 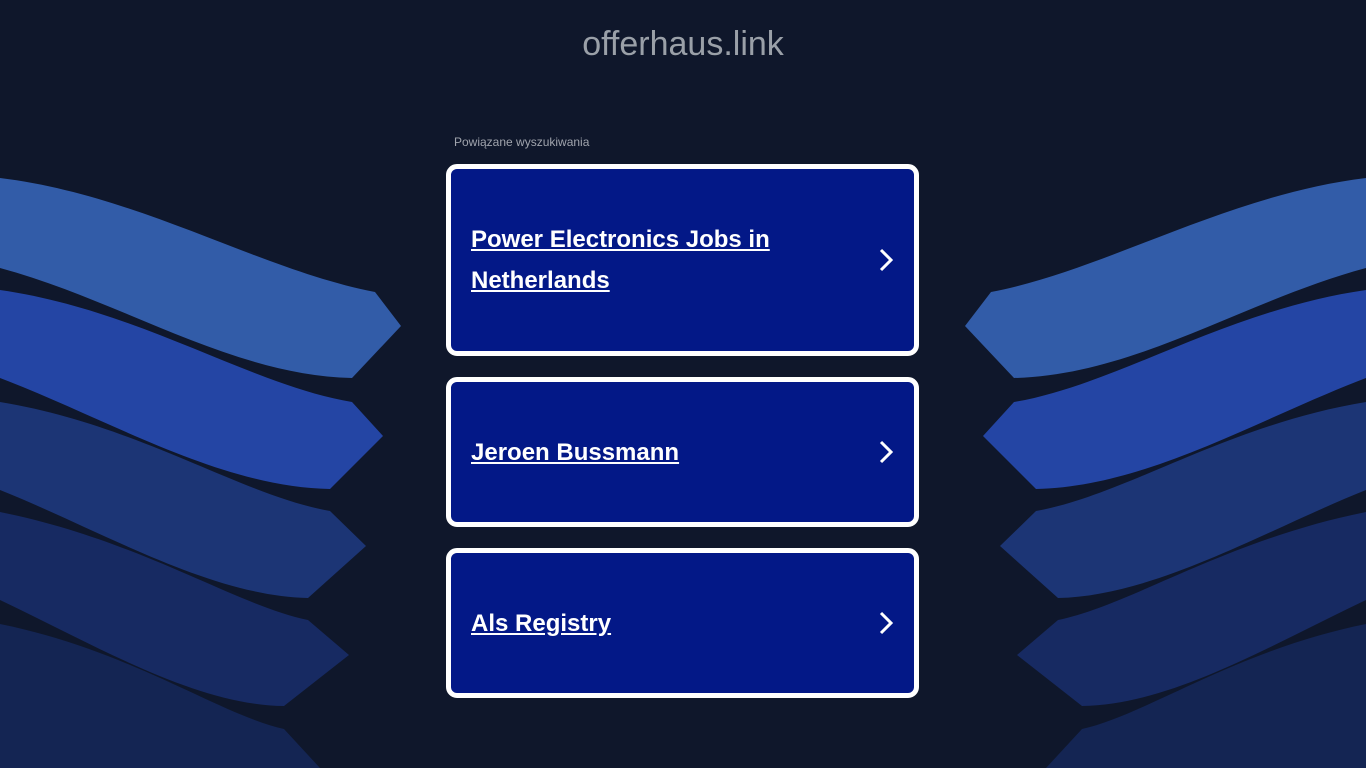 I want to click on related-search-card-1: Power Electronics Jobs in Netherlands, so click(x=682, y=260).